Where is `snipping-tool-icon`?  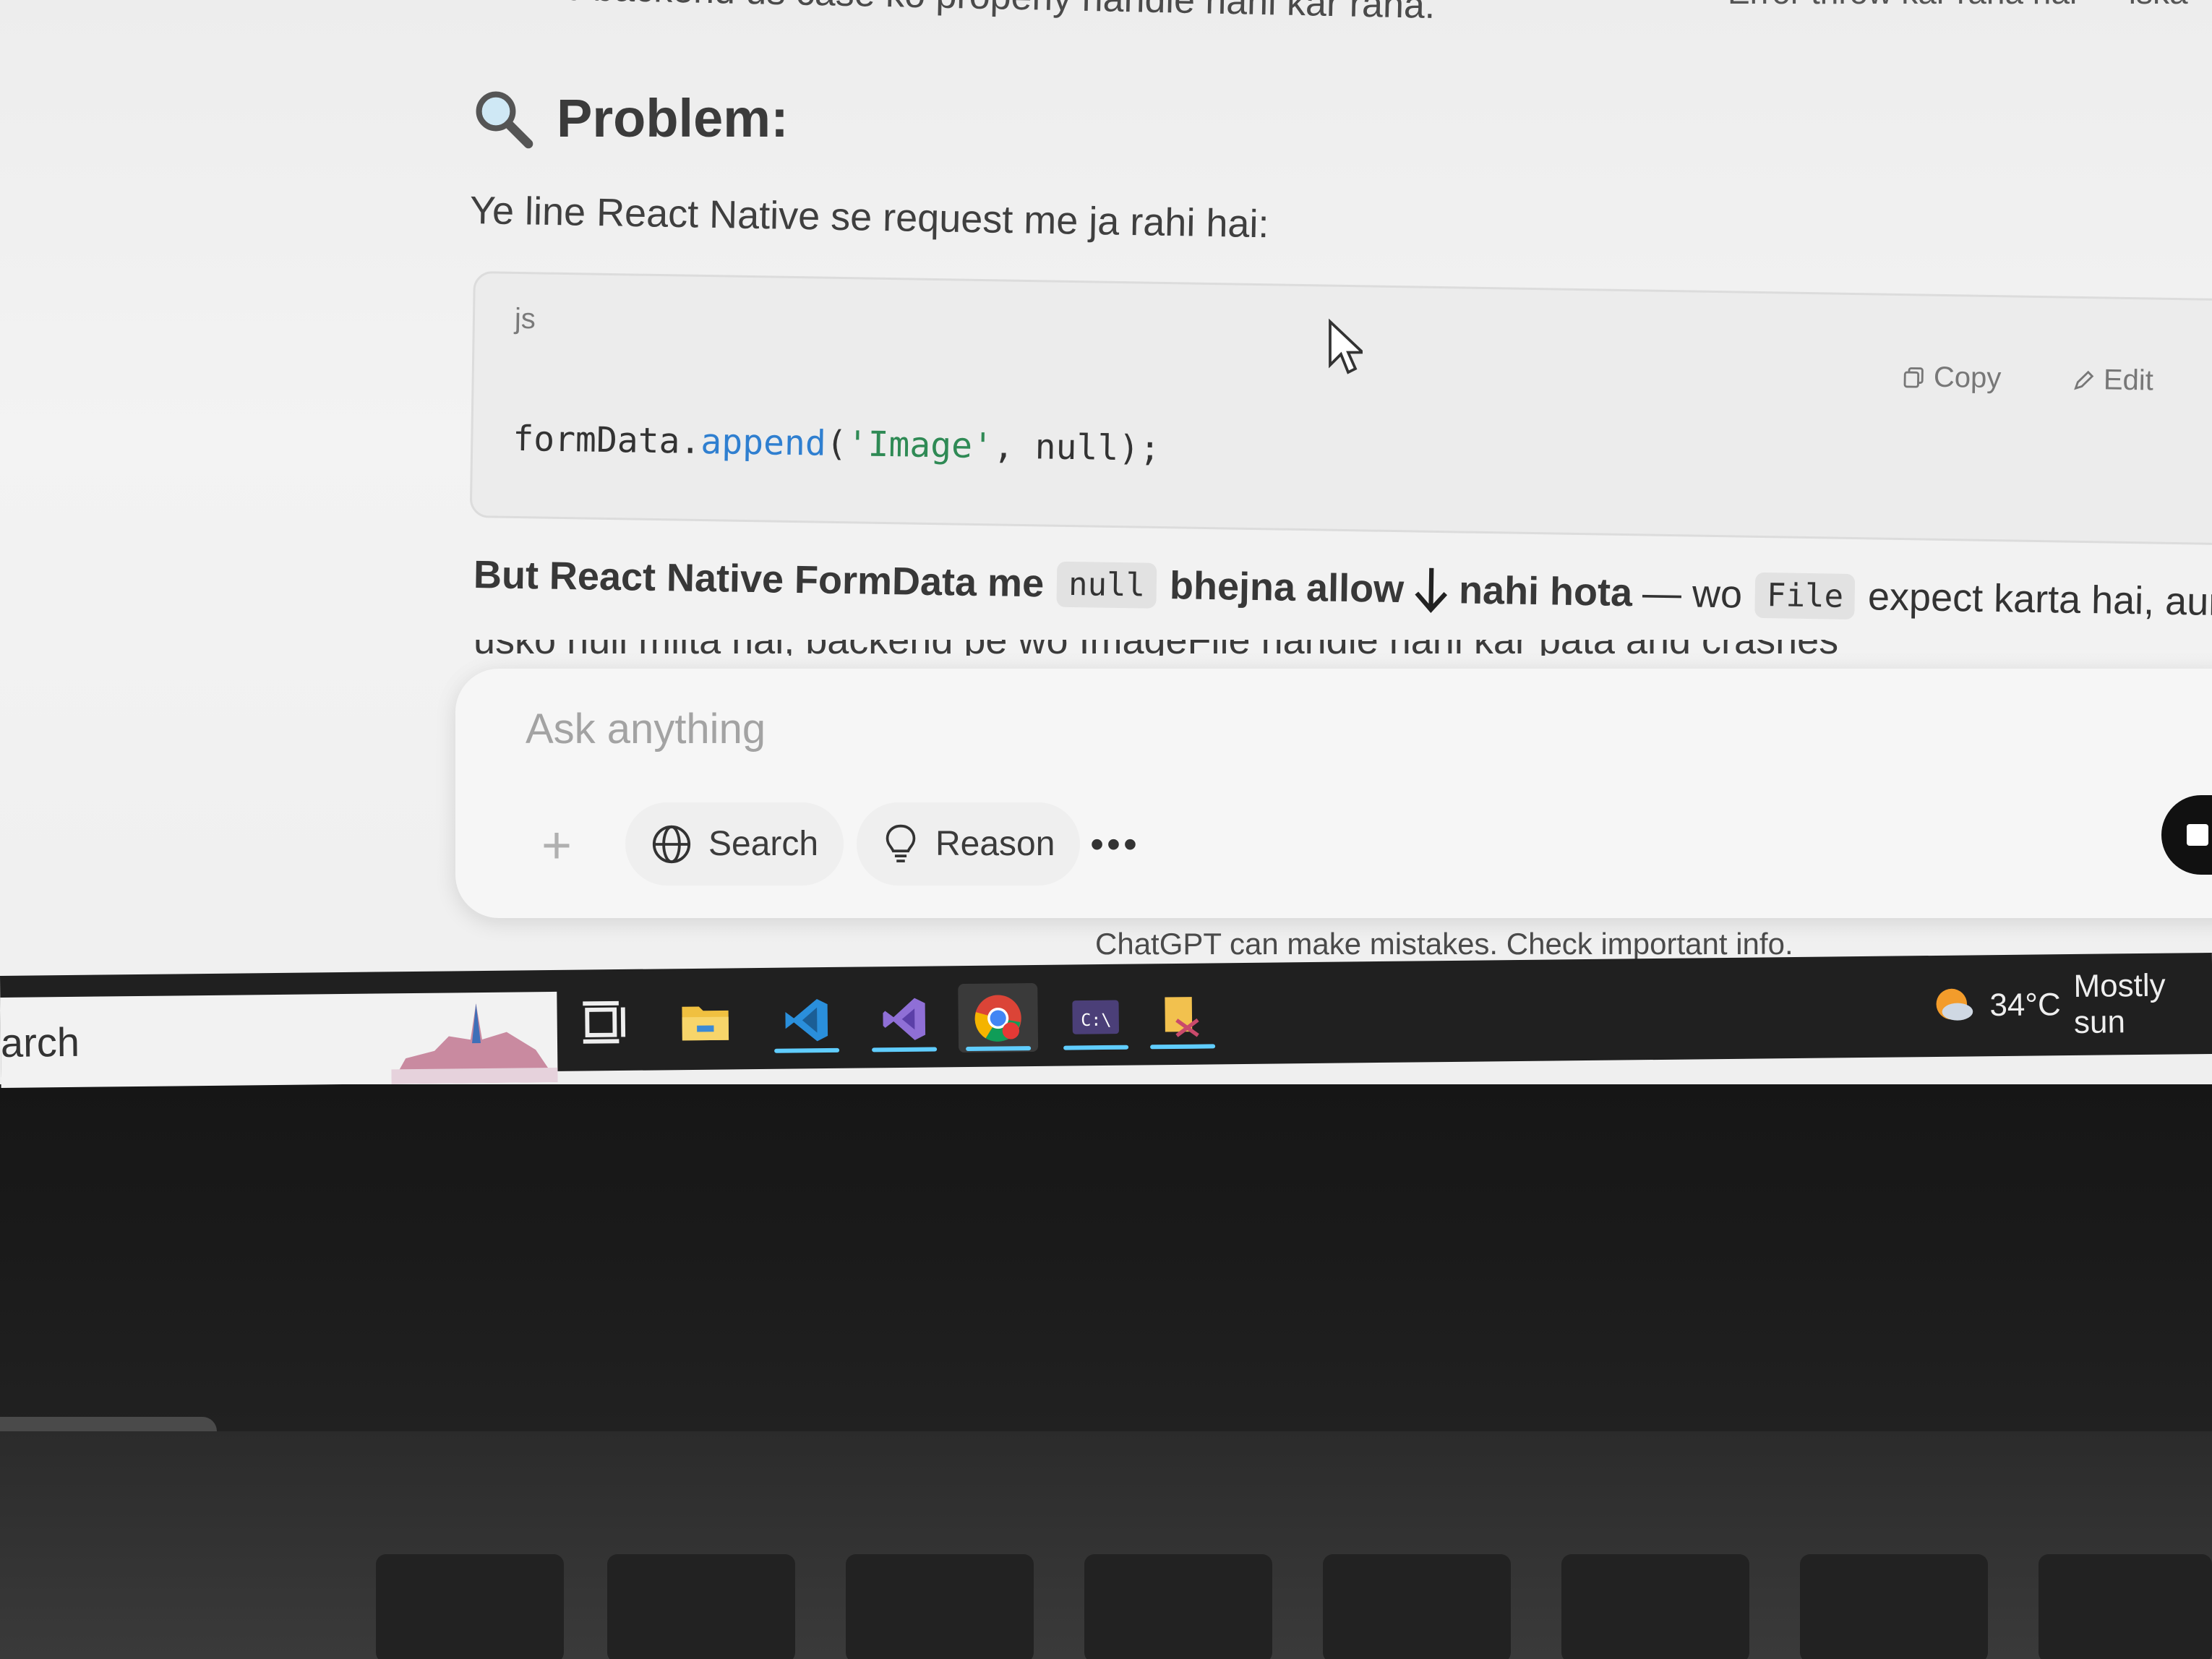 snipping-tool-icon is located at coordinates (1182, 1017).